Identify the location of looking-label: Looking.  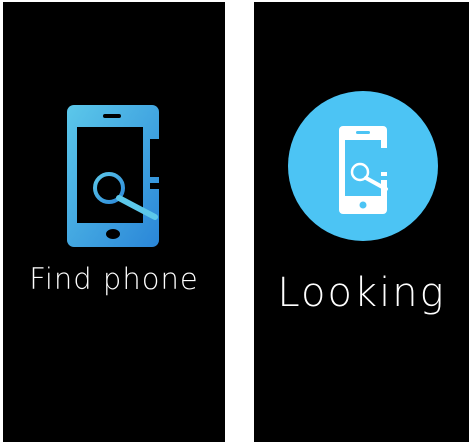
(361, 293).